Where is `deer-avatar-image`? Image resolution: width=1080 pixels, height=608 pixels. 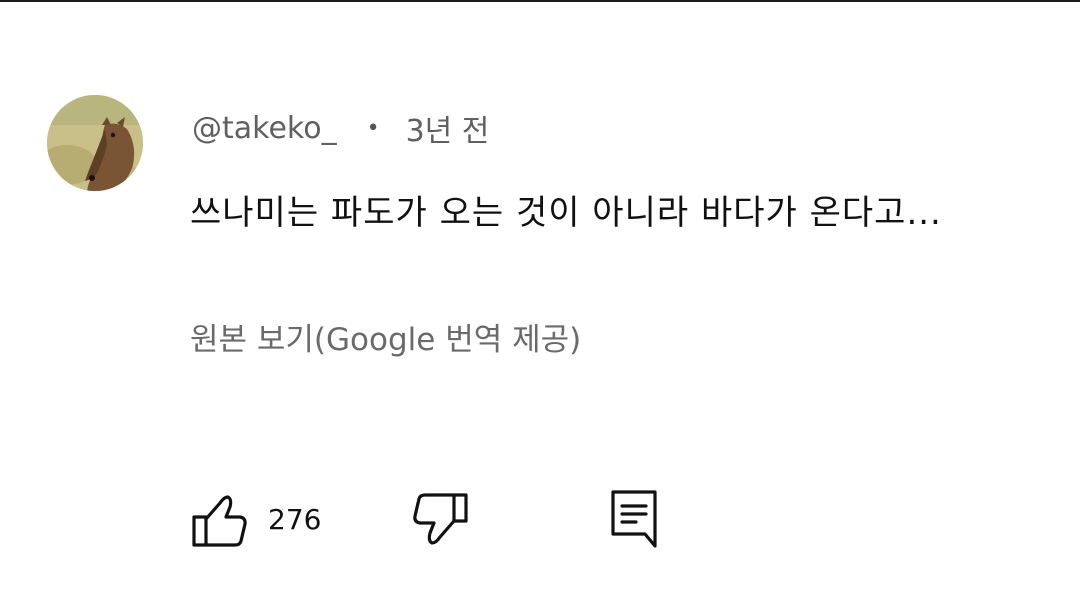
deer-avatar-image is located at coordinates (95, 143).